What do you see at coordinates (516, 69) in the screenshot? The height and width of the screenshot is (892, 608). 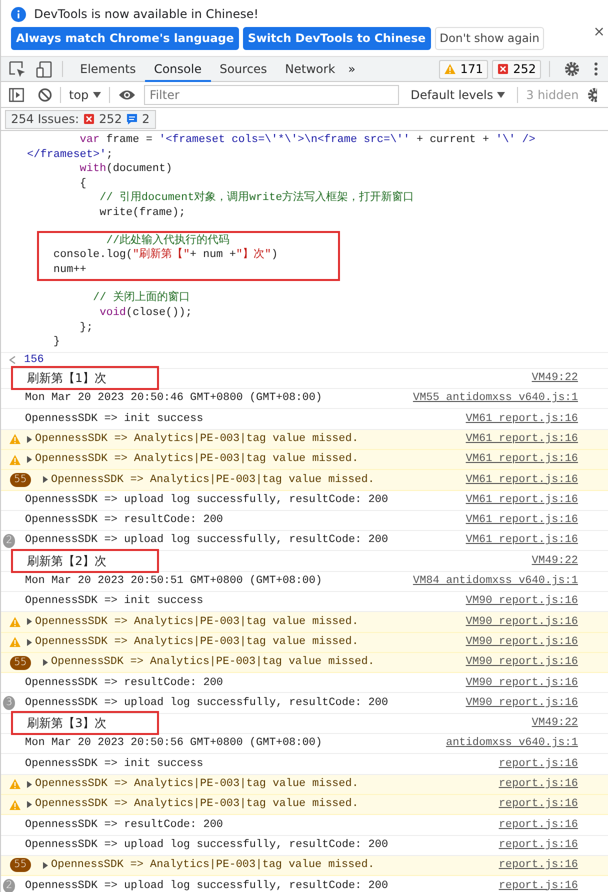 I see `error-counter: 252` at bounding box center [516, 69].